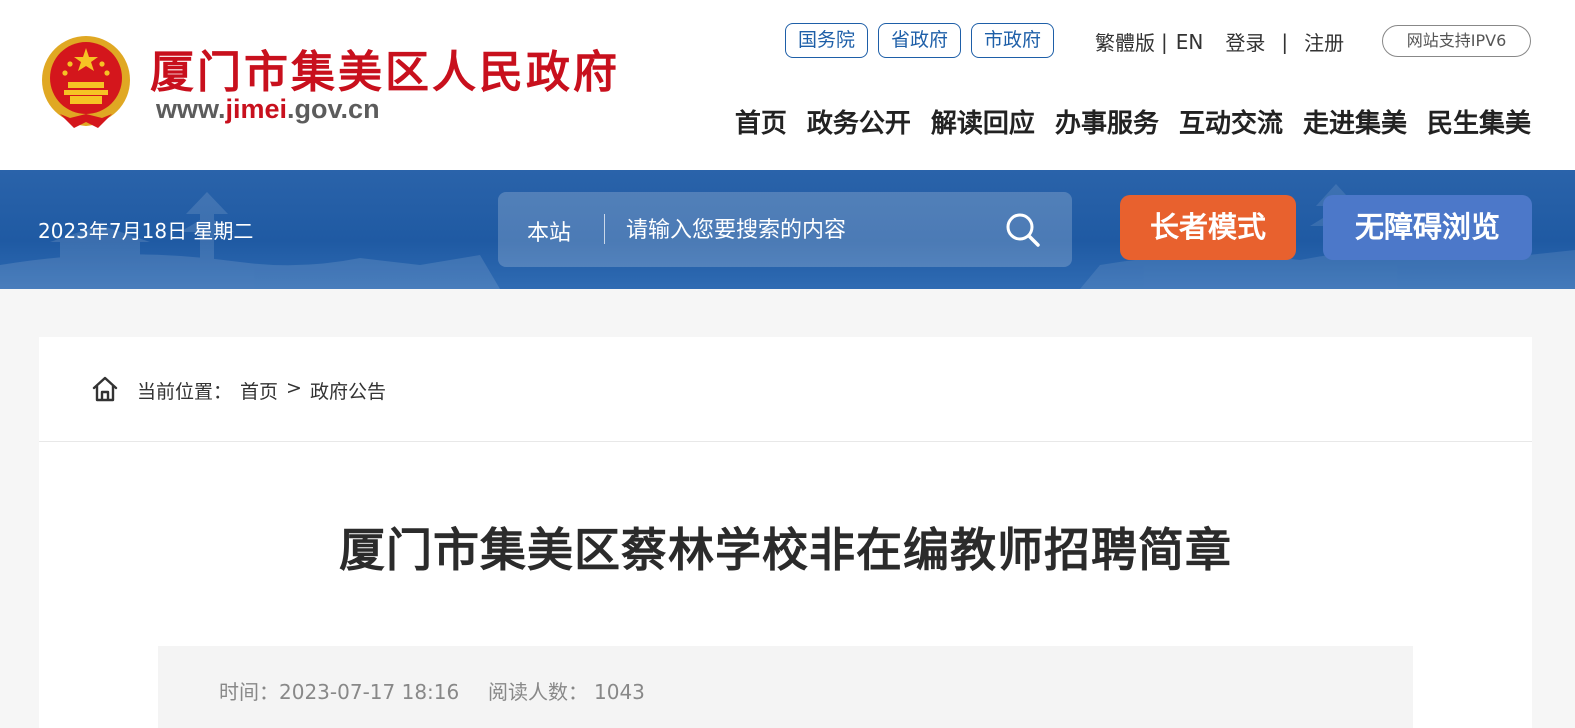 The image size is (1575, 728). What do you see at coordinates (859, 121) in the screenshot?
I see `nav-gov-affairs: 政务公开` at bounding box center [859, 121].